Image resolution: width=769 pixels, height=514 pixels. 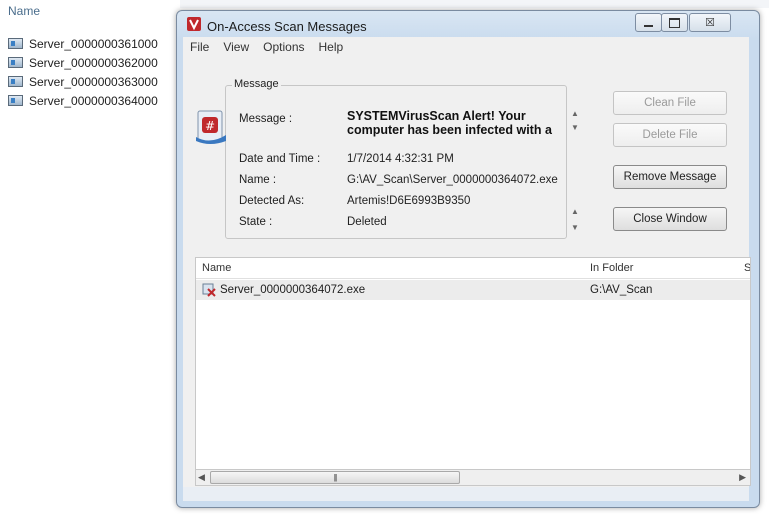 I want to click on minimize-icon, so click(x=648, y=25).